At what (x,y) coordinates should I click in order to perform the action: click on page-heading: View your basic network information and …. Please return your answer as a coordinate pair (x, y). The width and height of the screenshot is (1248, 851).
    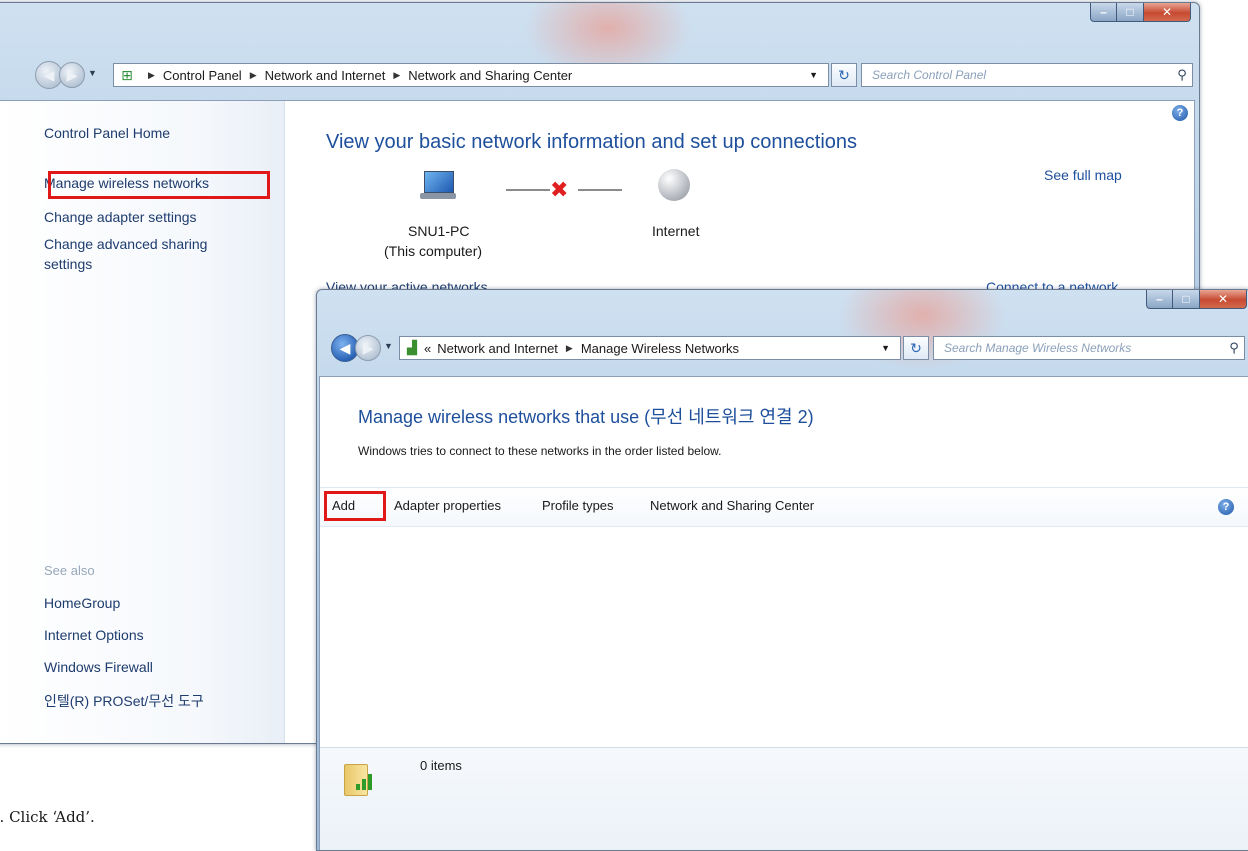
    Looking at the image, I should click on (592, 142).